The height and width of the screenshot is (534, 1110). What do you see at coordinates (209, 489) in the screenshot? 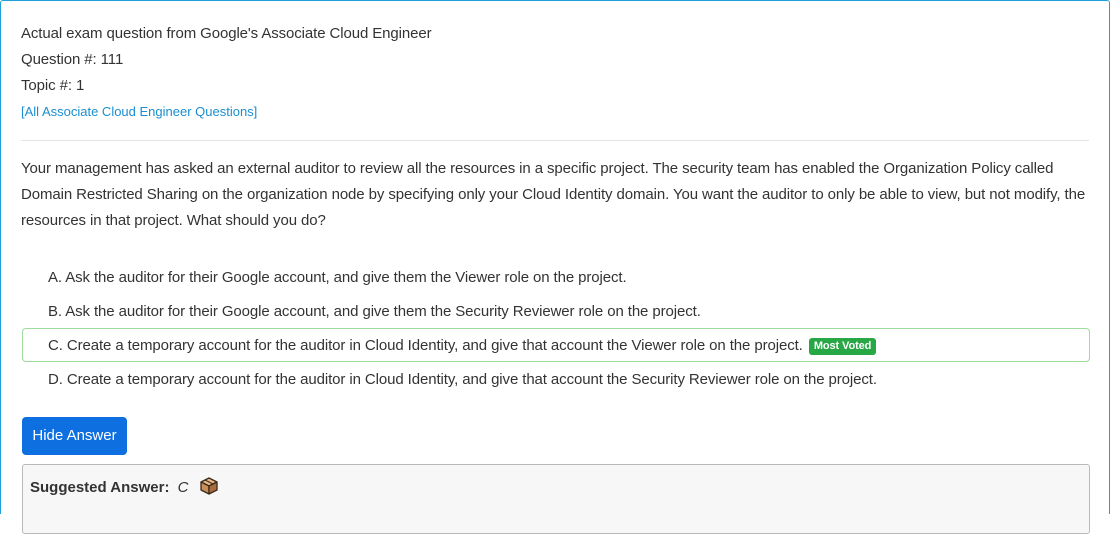
I see `box-icon` at bounding box center [209, 489].